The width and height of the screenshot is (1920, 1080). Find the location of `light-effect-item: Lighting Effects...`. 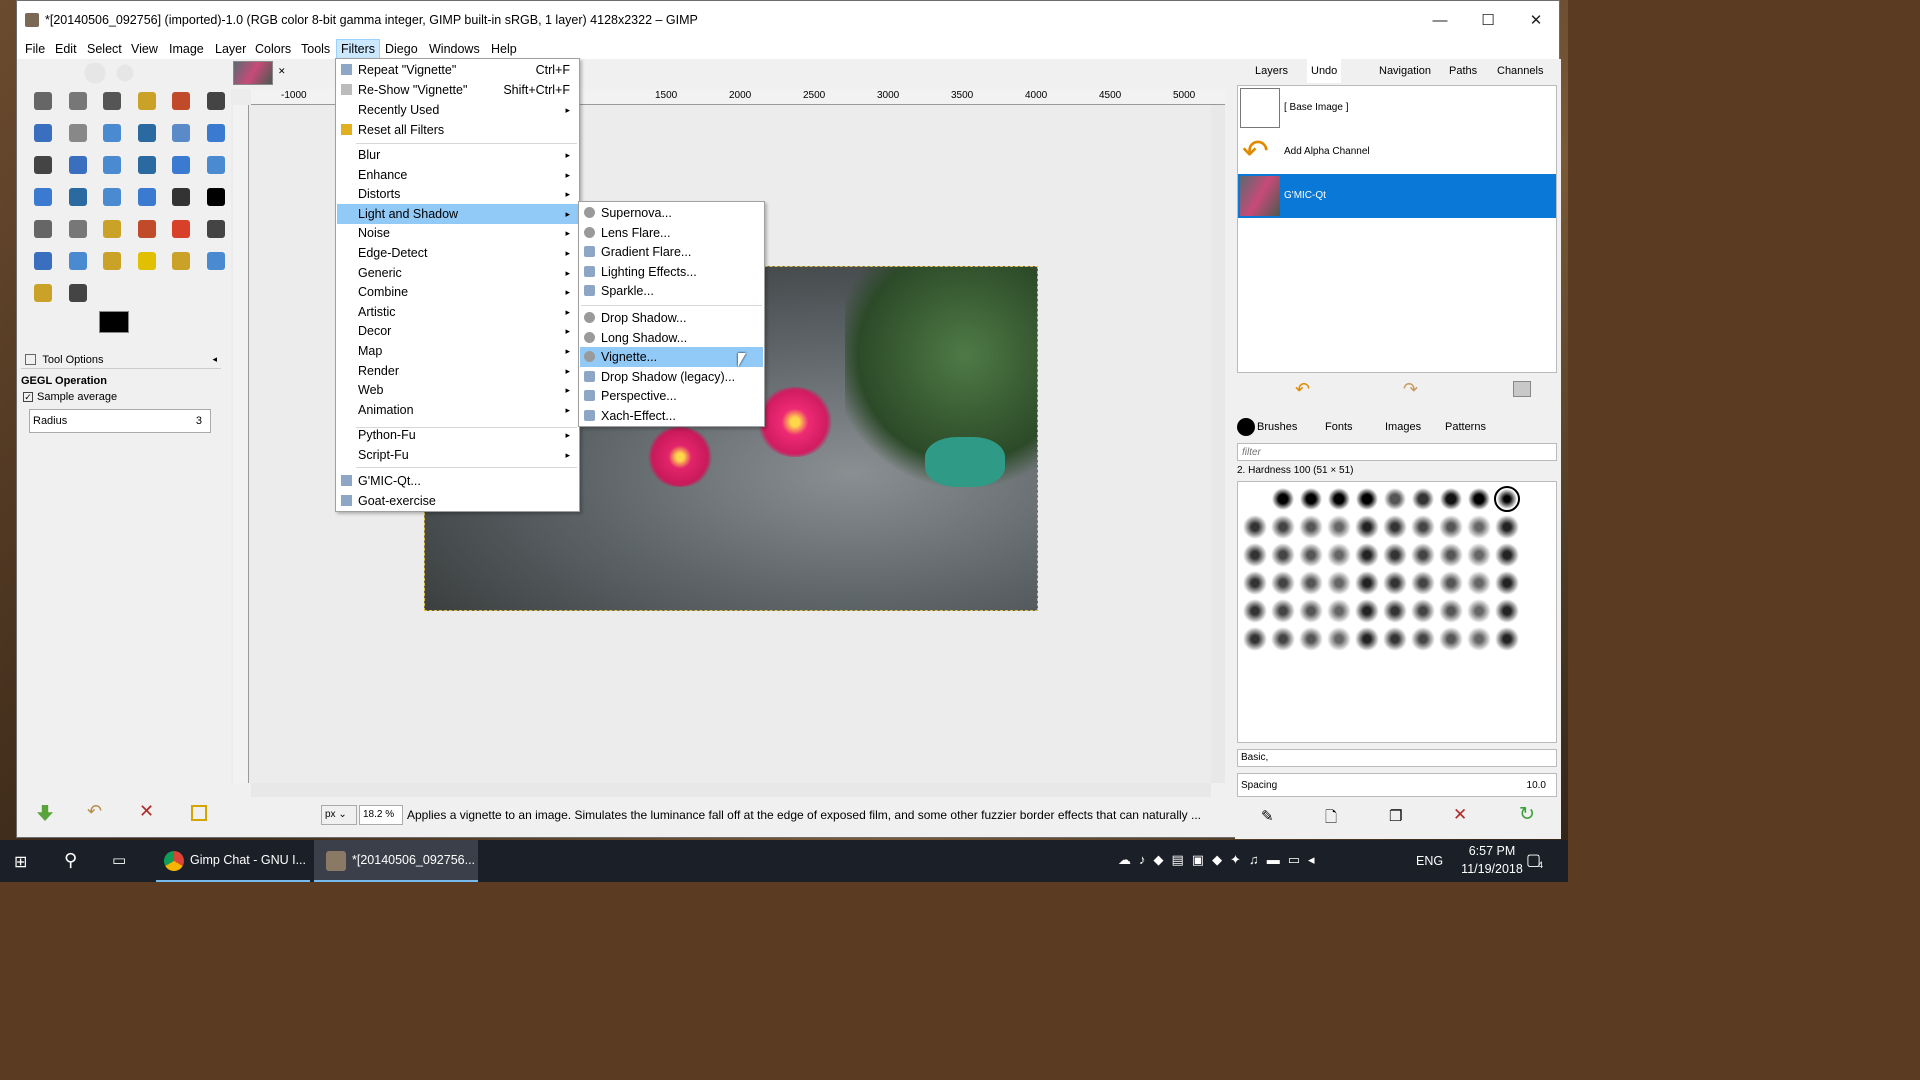

light-effect-item: Lighting Effects... is located at coordinates (671, 272).